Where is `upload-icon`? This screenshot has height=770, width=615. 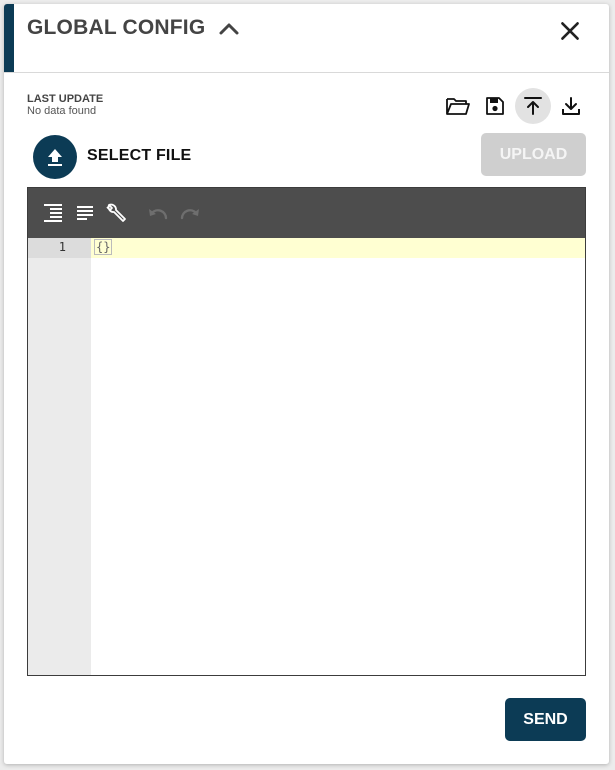
upload-icon is located at coordinates (533, 106).